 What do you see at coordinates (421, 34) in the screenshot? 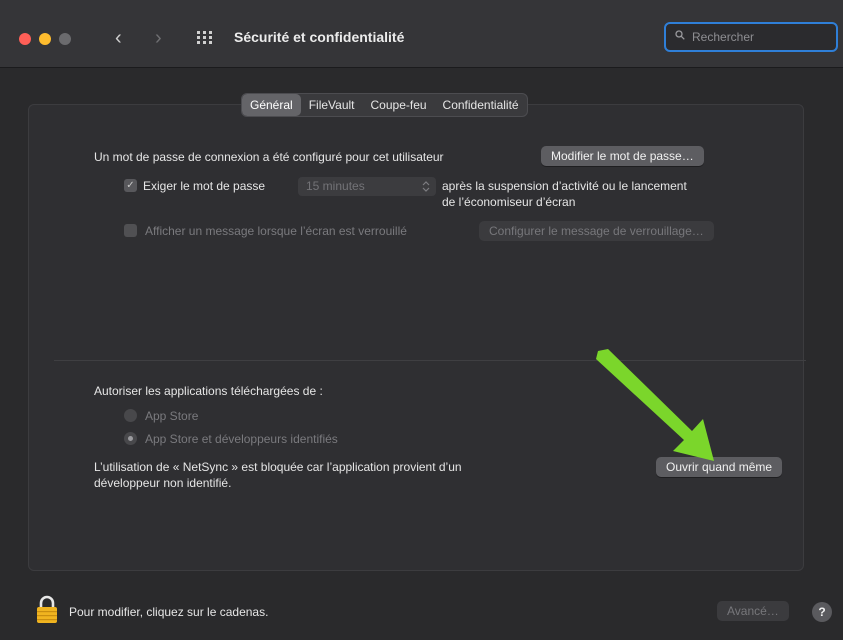
I see `title-bar: ‹ › Sécurité et confidentialité` at bounding box center [421, 34].